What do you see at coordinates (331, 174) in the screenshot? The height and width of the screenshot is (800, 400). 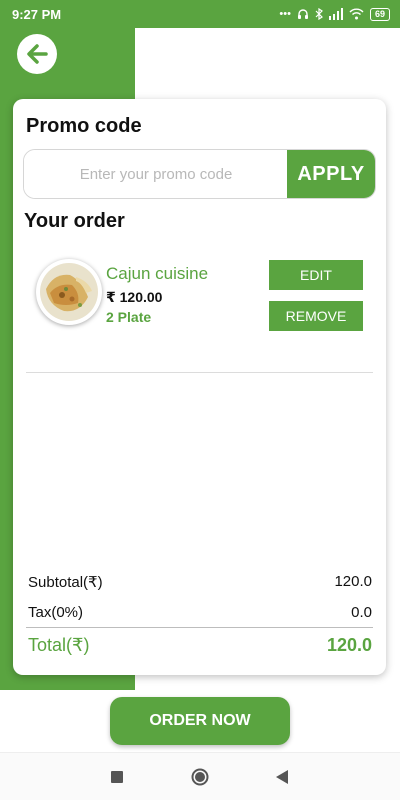 I see `apply-button: APPLY` at bounding box center [331, 174].